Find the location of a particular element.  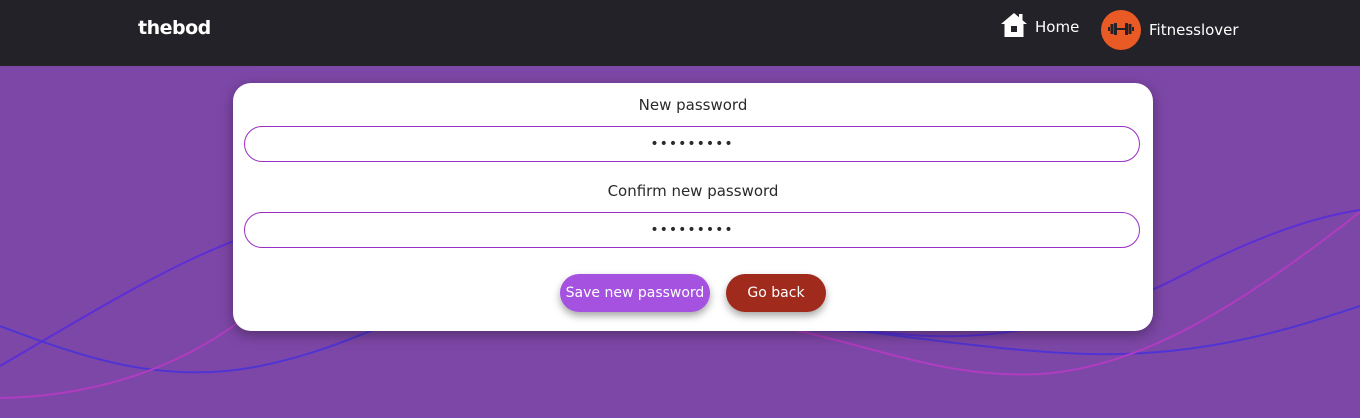

confirm-password-label: Confirm new password is located at coordinates (693, 191).